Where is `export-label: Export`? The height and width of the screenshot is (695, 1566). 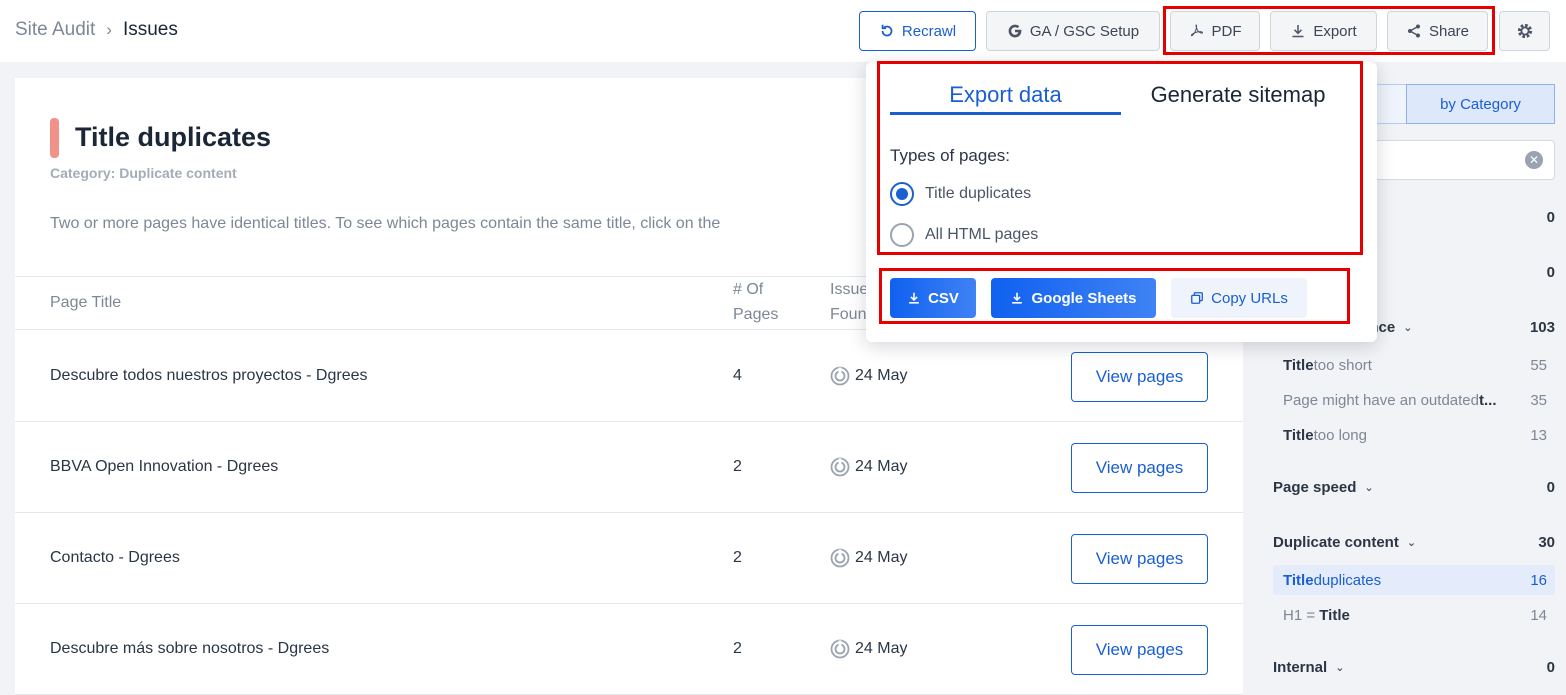 export-label: Export is located at coordinates (1335, 31).